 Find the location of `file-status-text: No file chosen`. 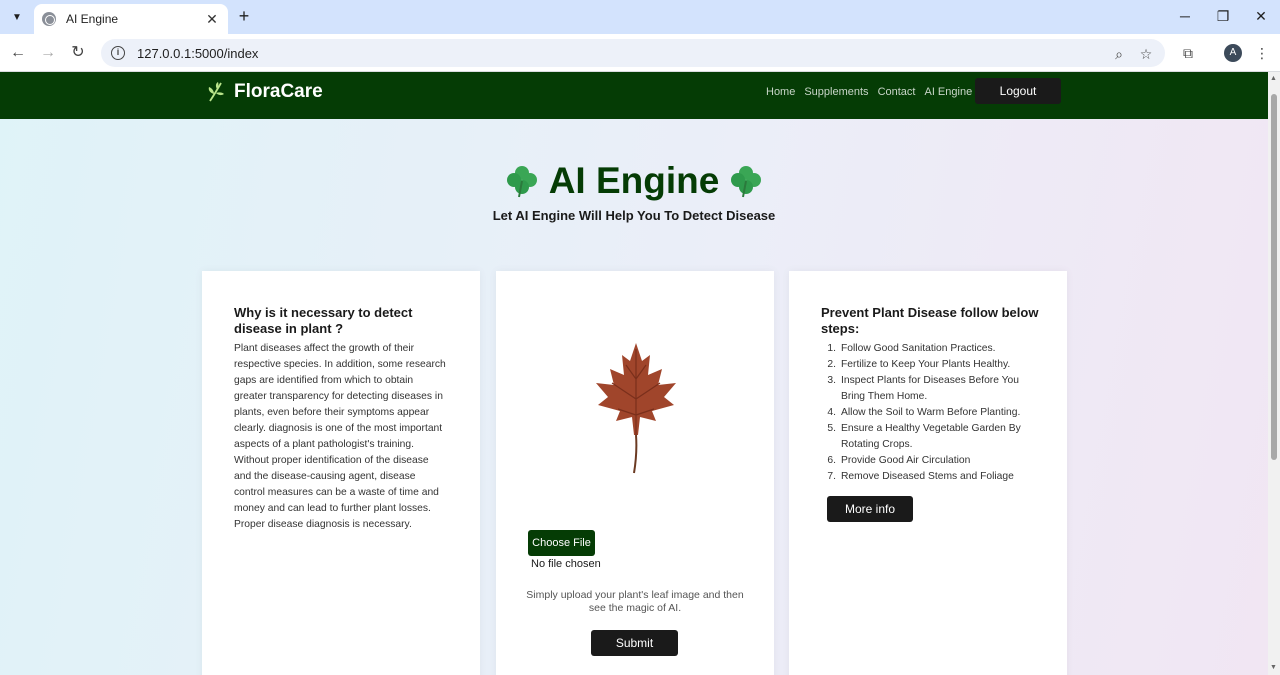

file-status-text: No file chosen is located at coordinates (566, 564).